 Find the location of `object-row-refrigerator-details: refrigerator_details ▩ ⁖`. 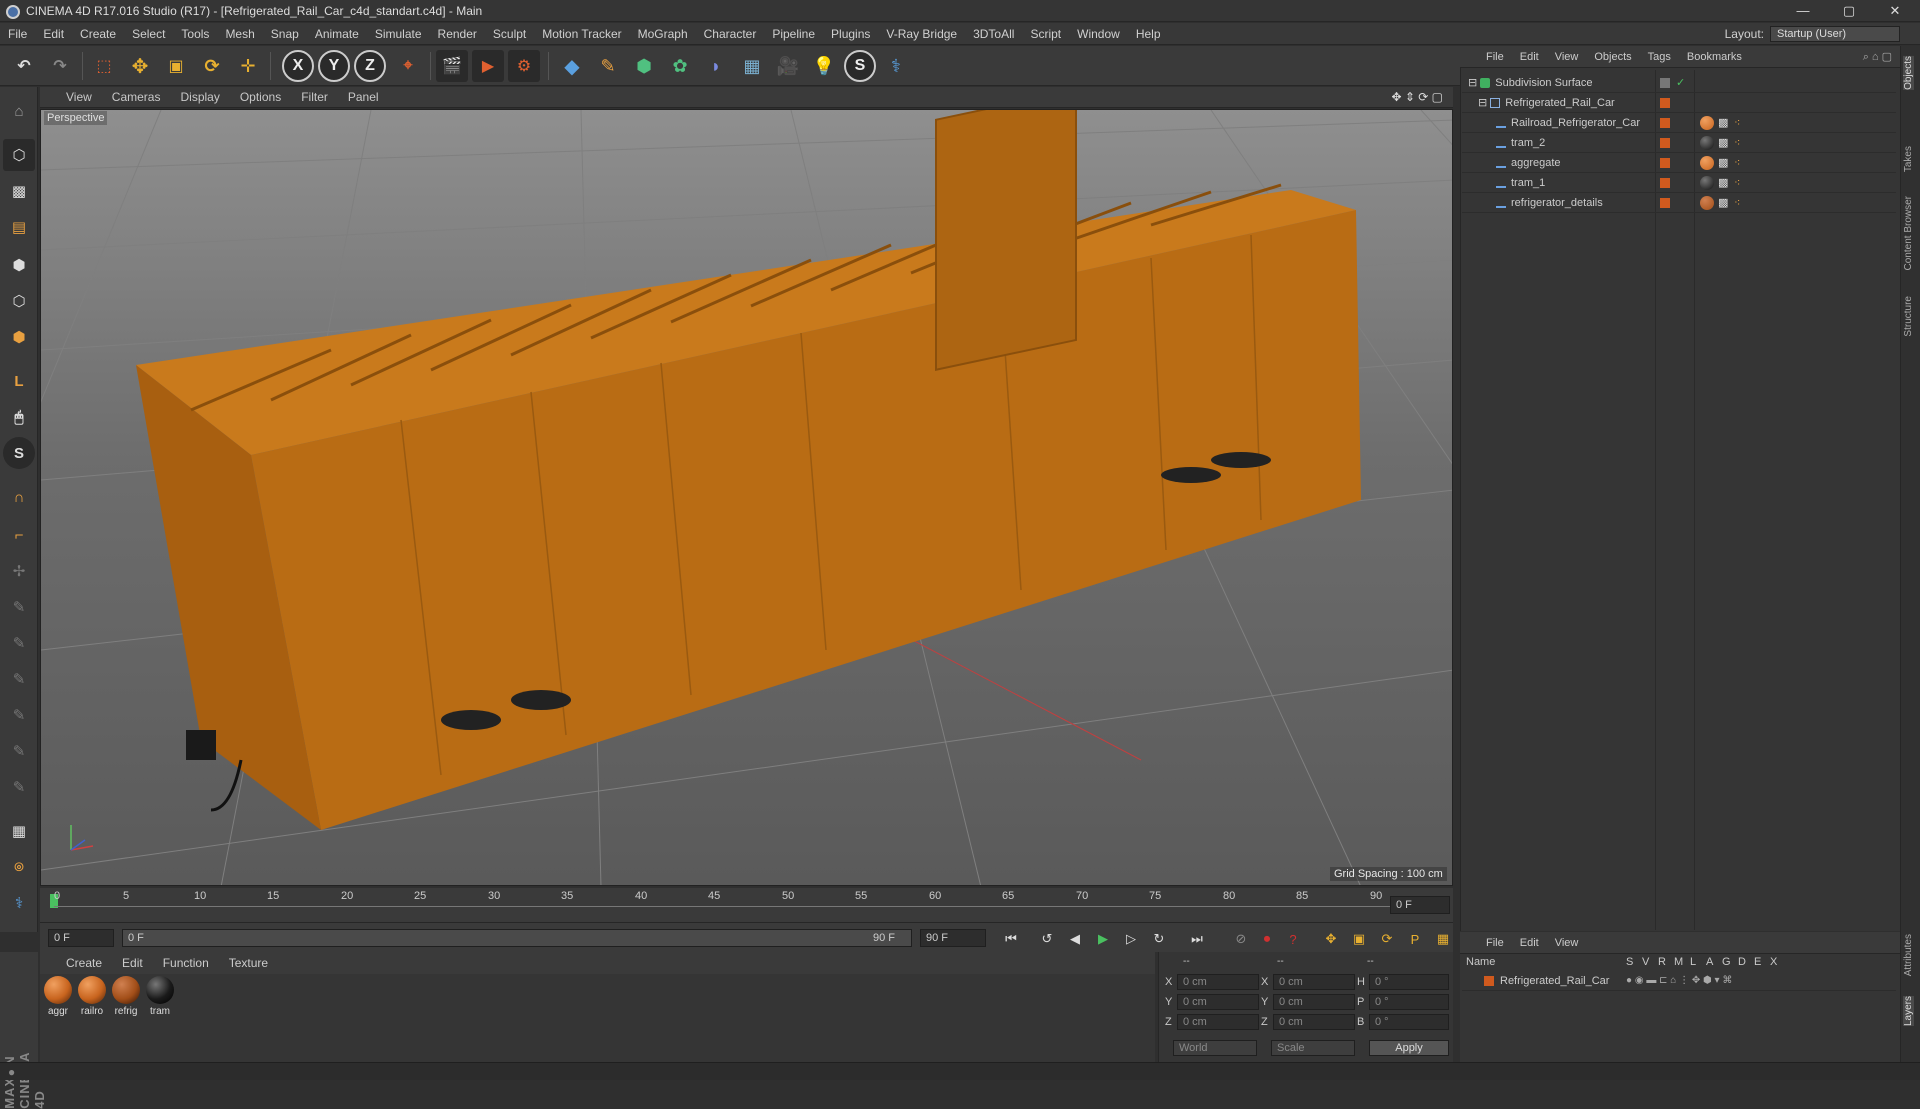

object-row-refrigerator-details: refrigerator_details ▩ ⁖ is located at coordinates (1679, 203).